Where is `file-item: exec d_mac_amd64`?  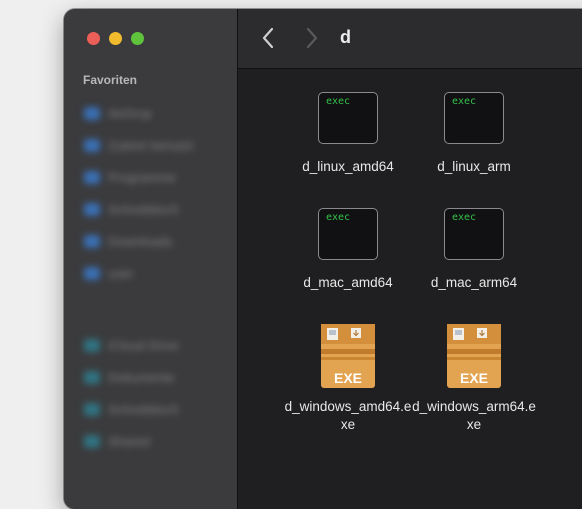
file-item: exec d_mac_amd64 is located at coordinates (348, 250).